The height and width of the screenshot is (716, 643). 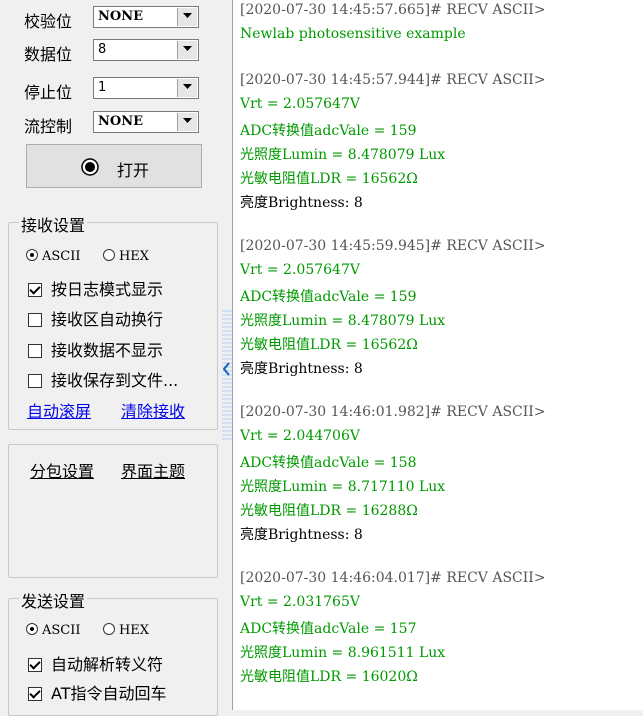 I want to click on databits-row: 数据位 8, so click(x=111, y=51).